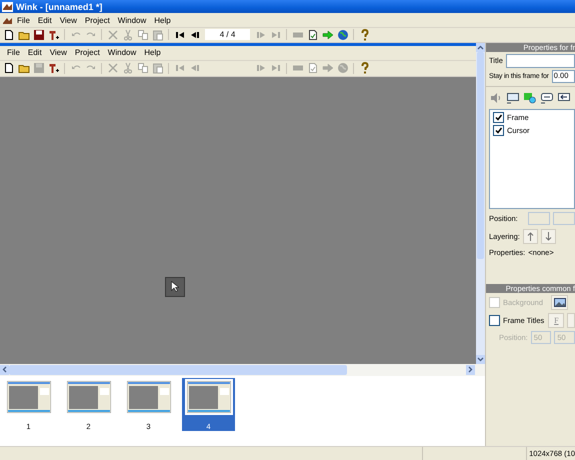 The height and width of the screenshot is (460, 575). I want to click on folder-icon, so click(24, 68).